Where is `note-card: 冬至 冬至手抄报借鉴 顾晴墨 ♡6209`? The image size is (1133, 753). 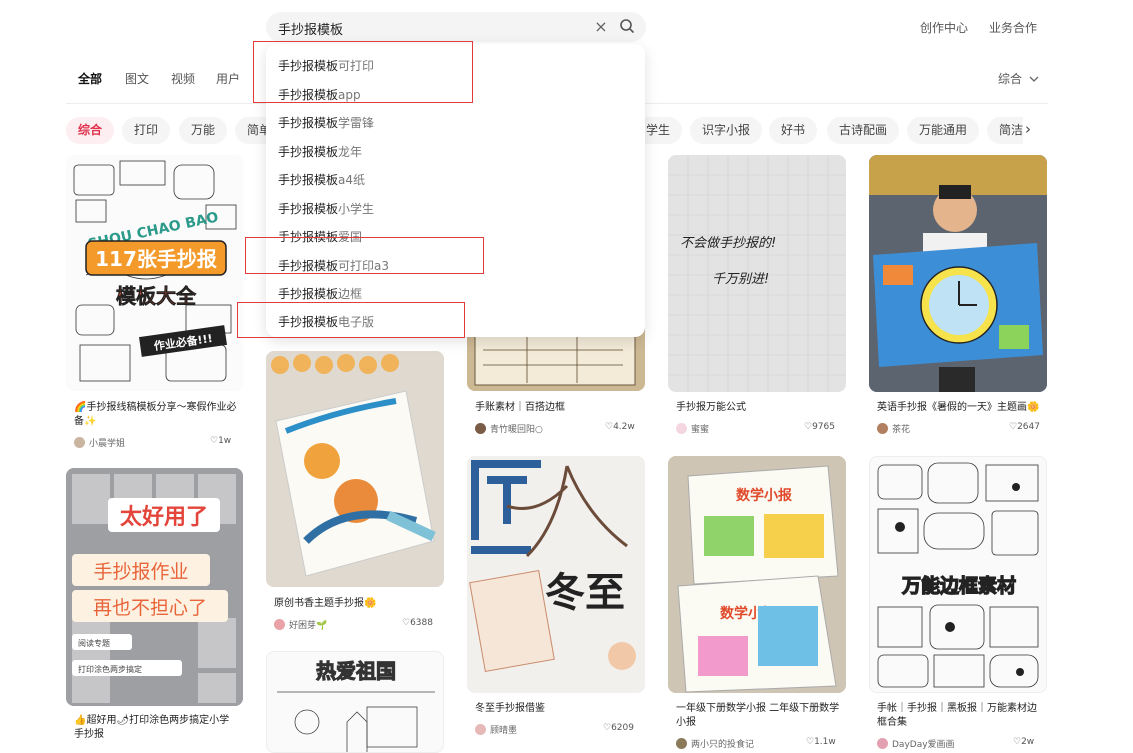
note-card: 冬至 冬至手抄报借鉴 顾晴墨 ♡6209 is located at coordinates (556, 598).